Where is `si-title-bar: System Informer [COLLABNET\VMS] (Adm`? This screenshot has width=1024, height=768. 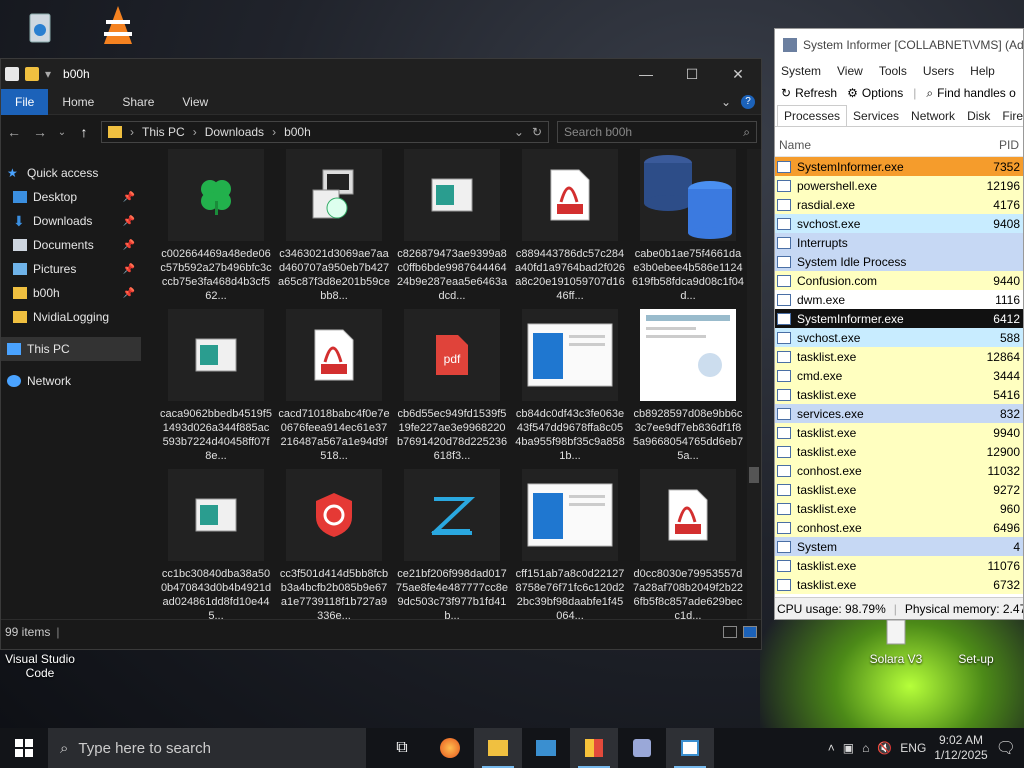 si-title-bar: System Informer [COLLABNET\VMS] (Adm is located at coordinates (899, 45).